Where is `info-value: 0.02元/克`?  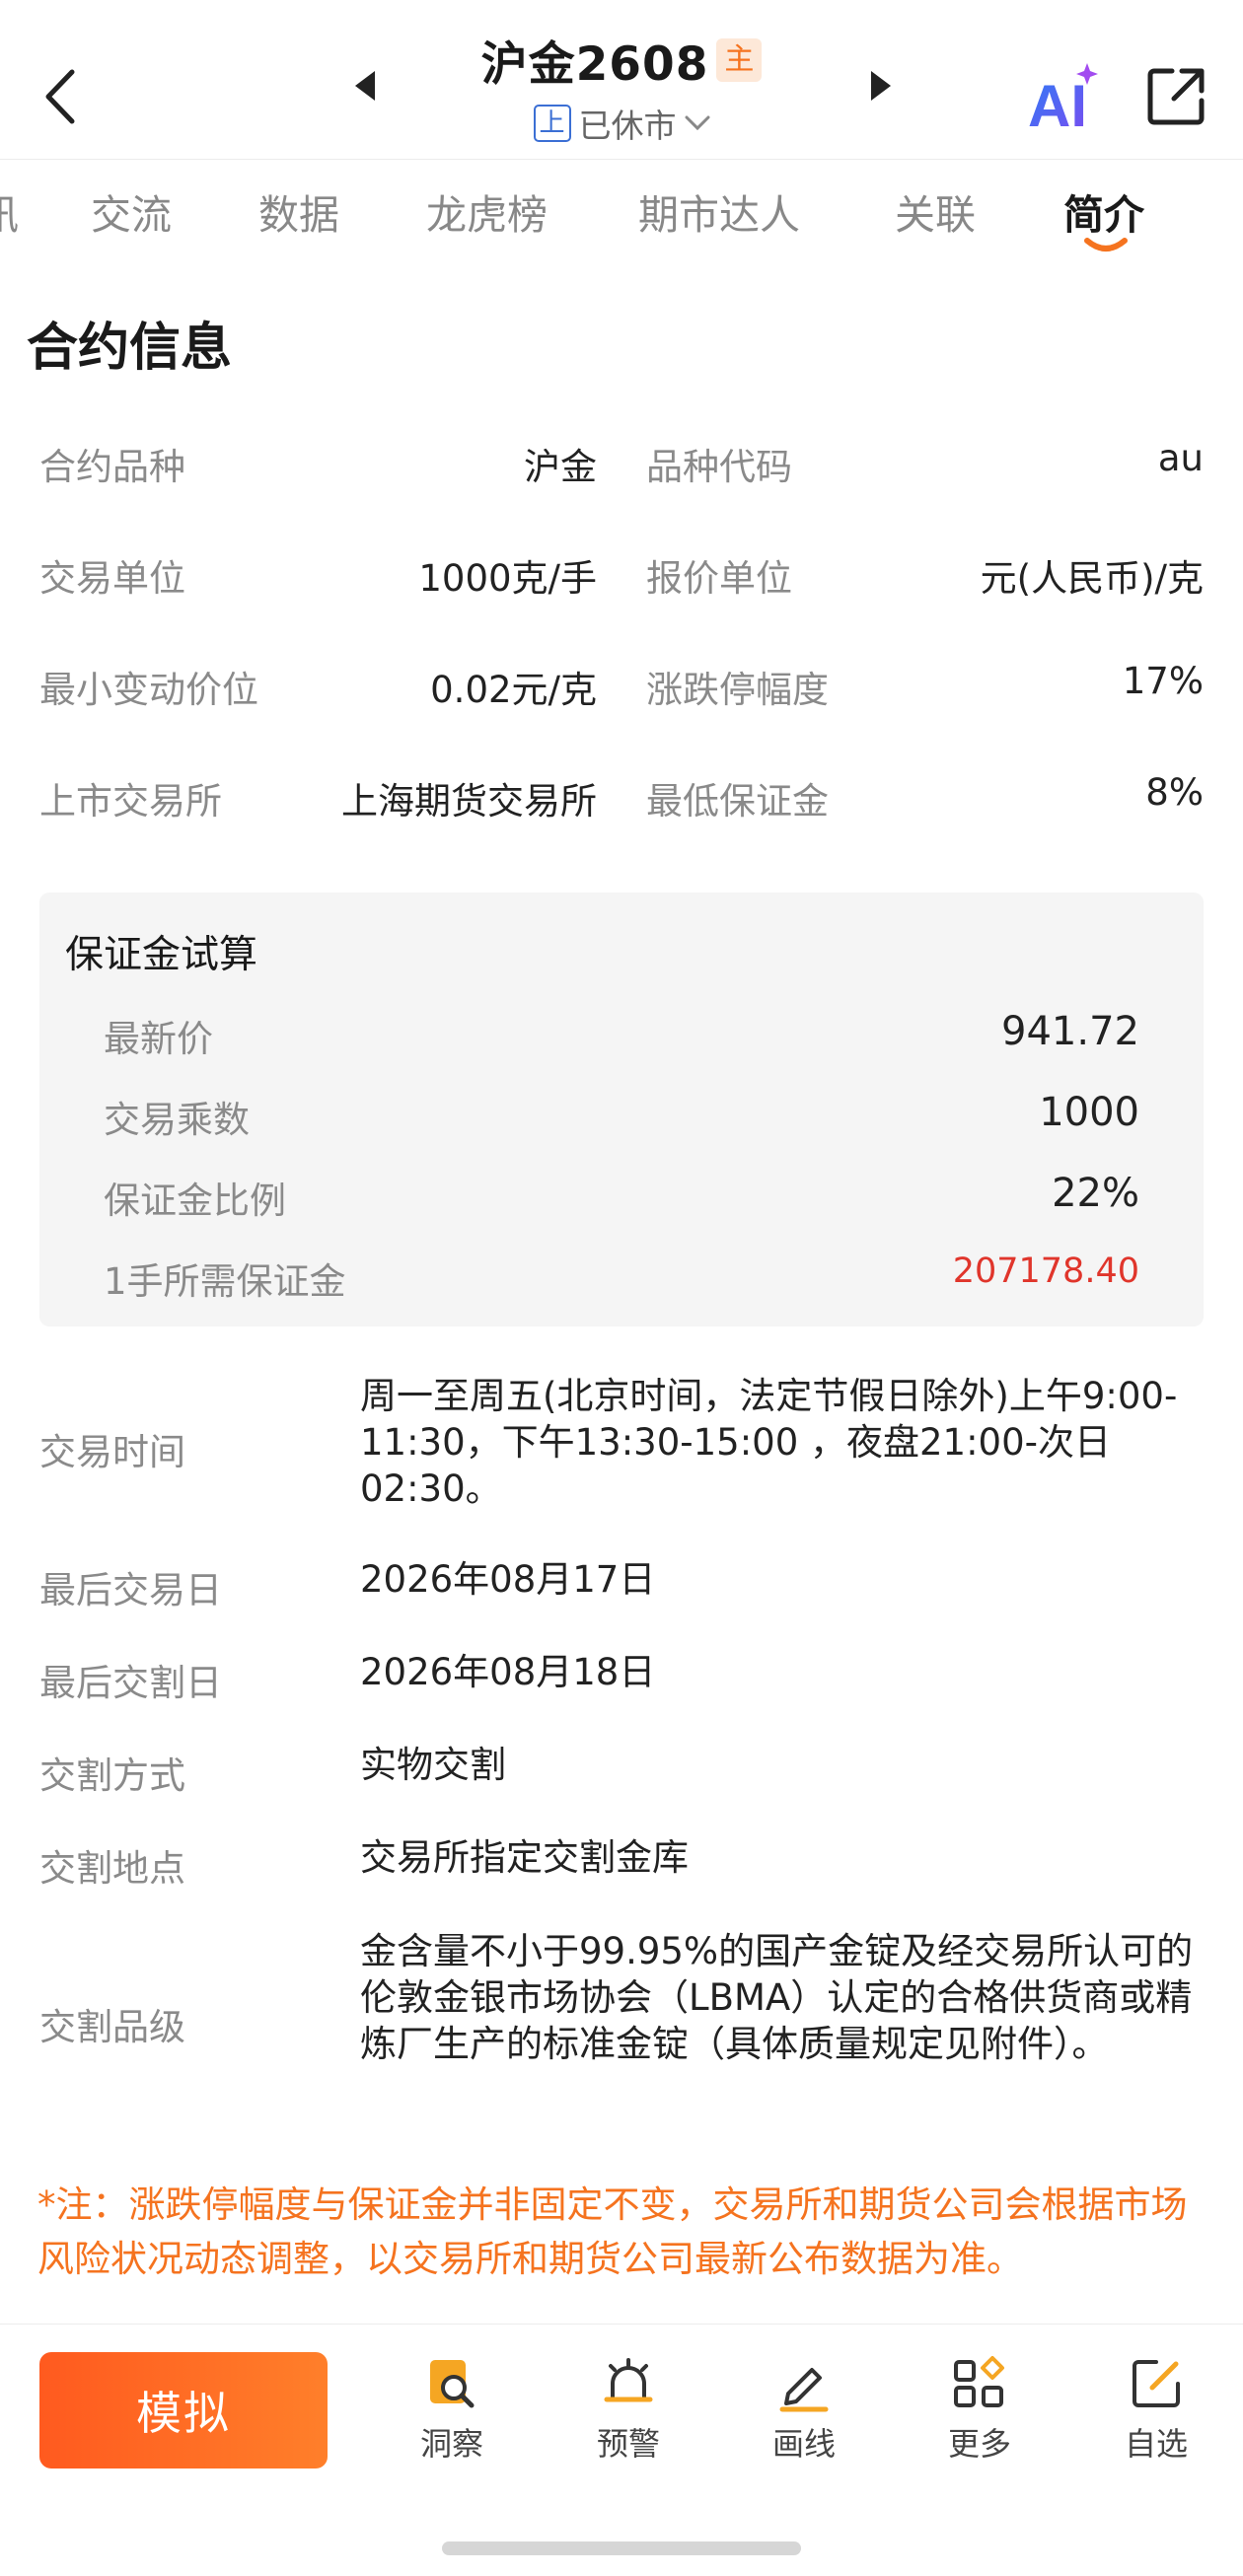 info-value: 0.02元/克 is located at coordinates (514, 690).